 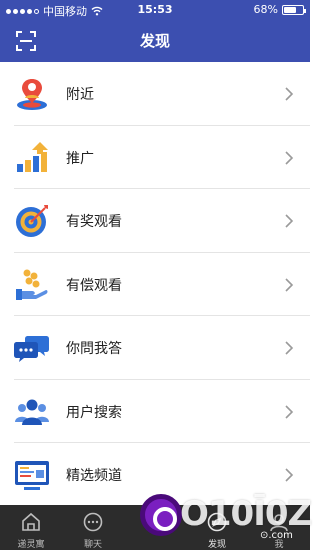 What do you see at coordinates (265, 9) in the screenshot?
I see `battery-percentage: 68%` at bounding box center [265, 9].